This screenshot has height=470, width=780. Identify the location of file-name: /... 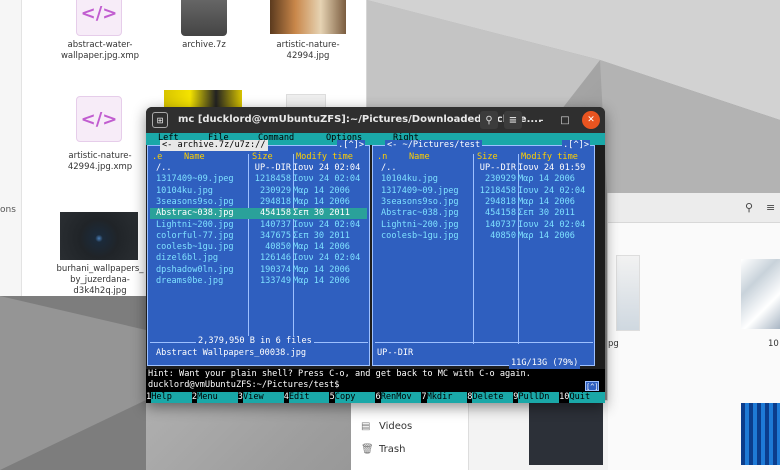
(164, 168).